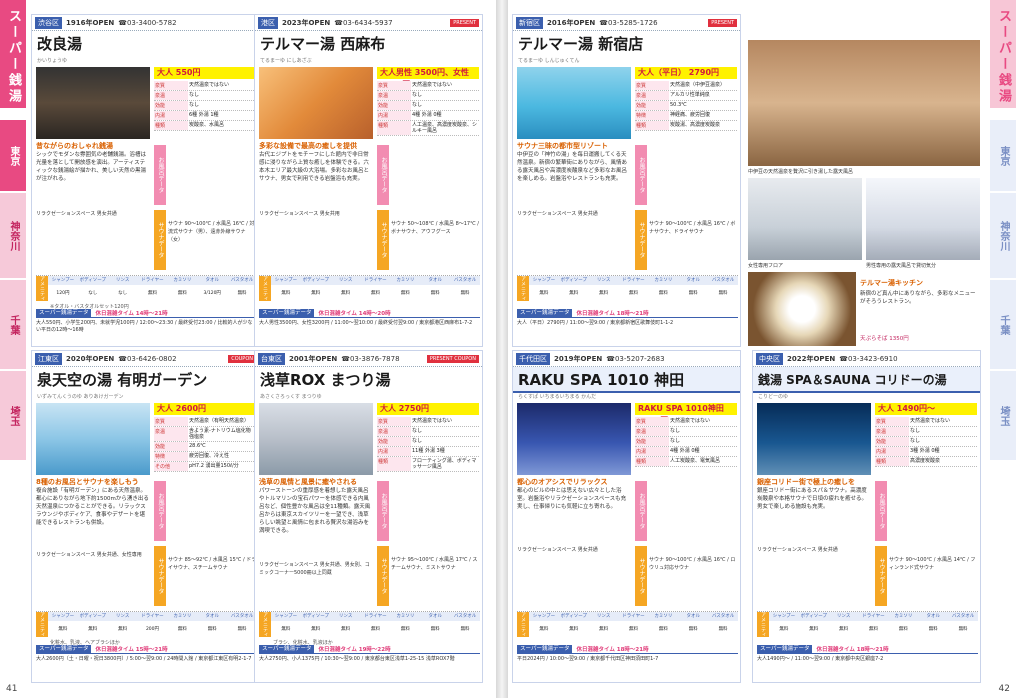  Describe the element at coordinates (562, 482) in the screenshot. I see `headline: 都心のオアシスでリラックス` at that location.